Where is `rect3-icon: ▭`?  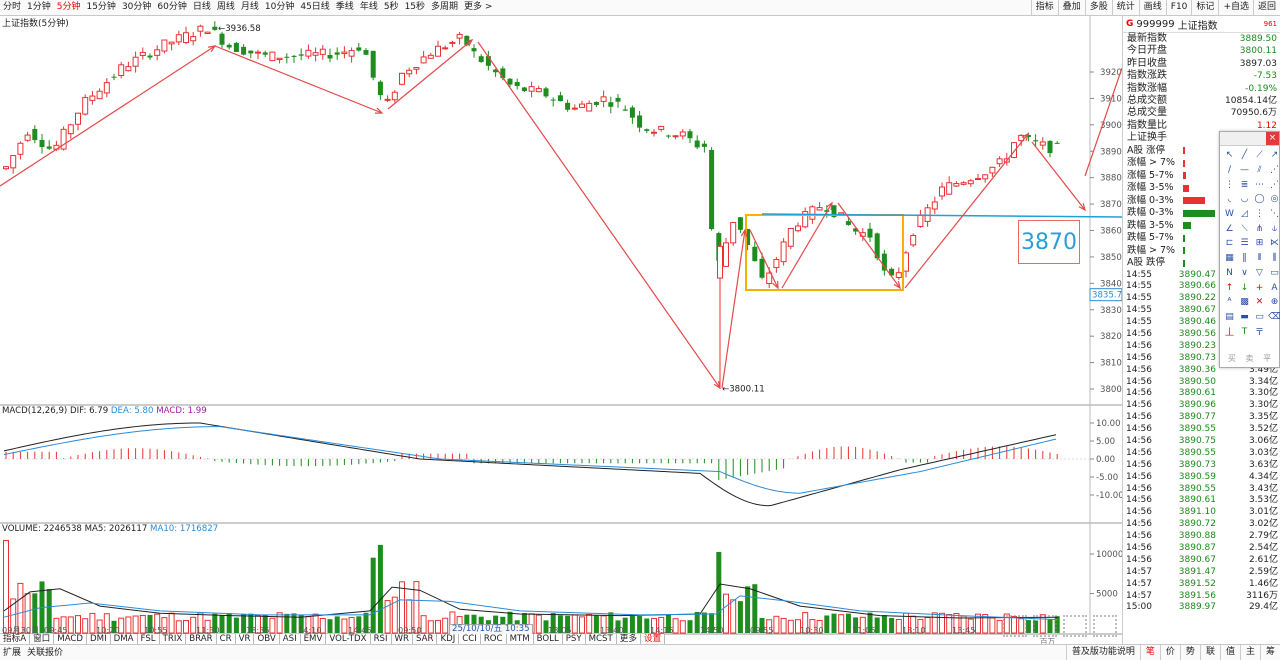
rect3-icon: ▭ is located at coordinates (1259, 317).